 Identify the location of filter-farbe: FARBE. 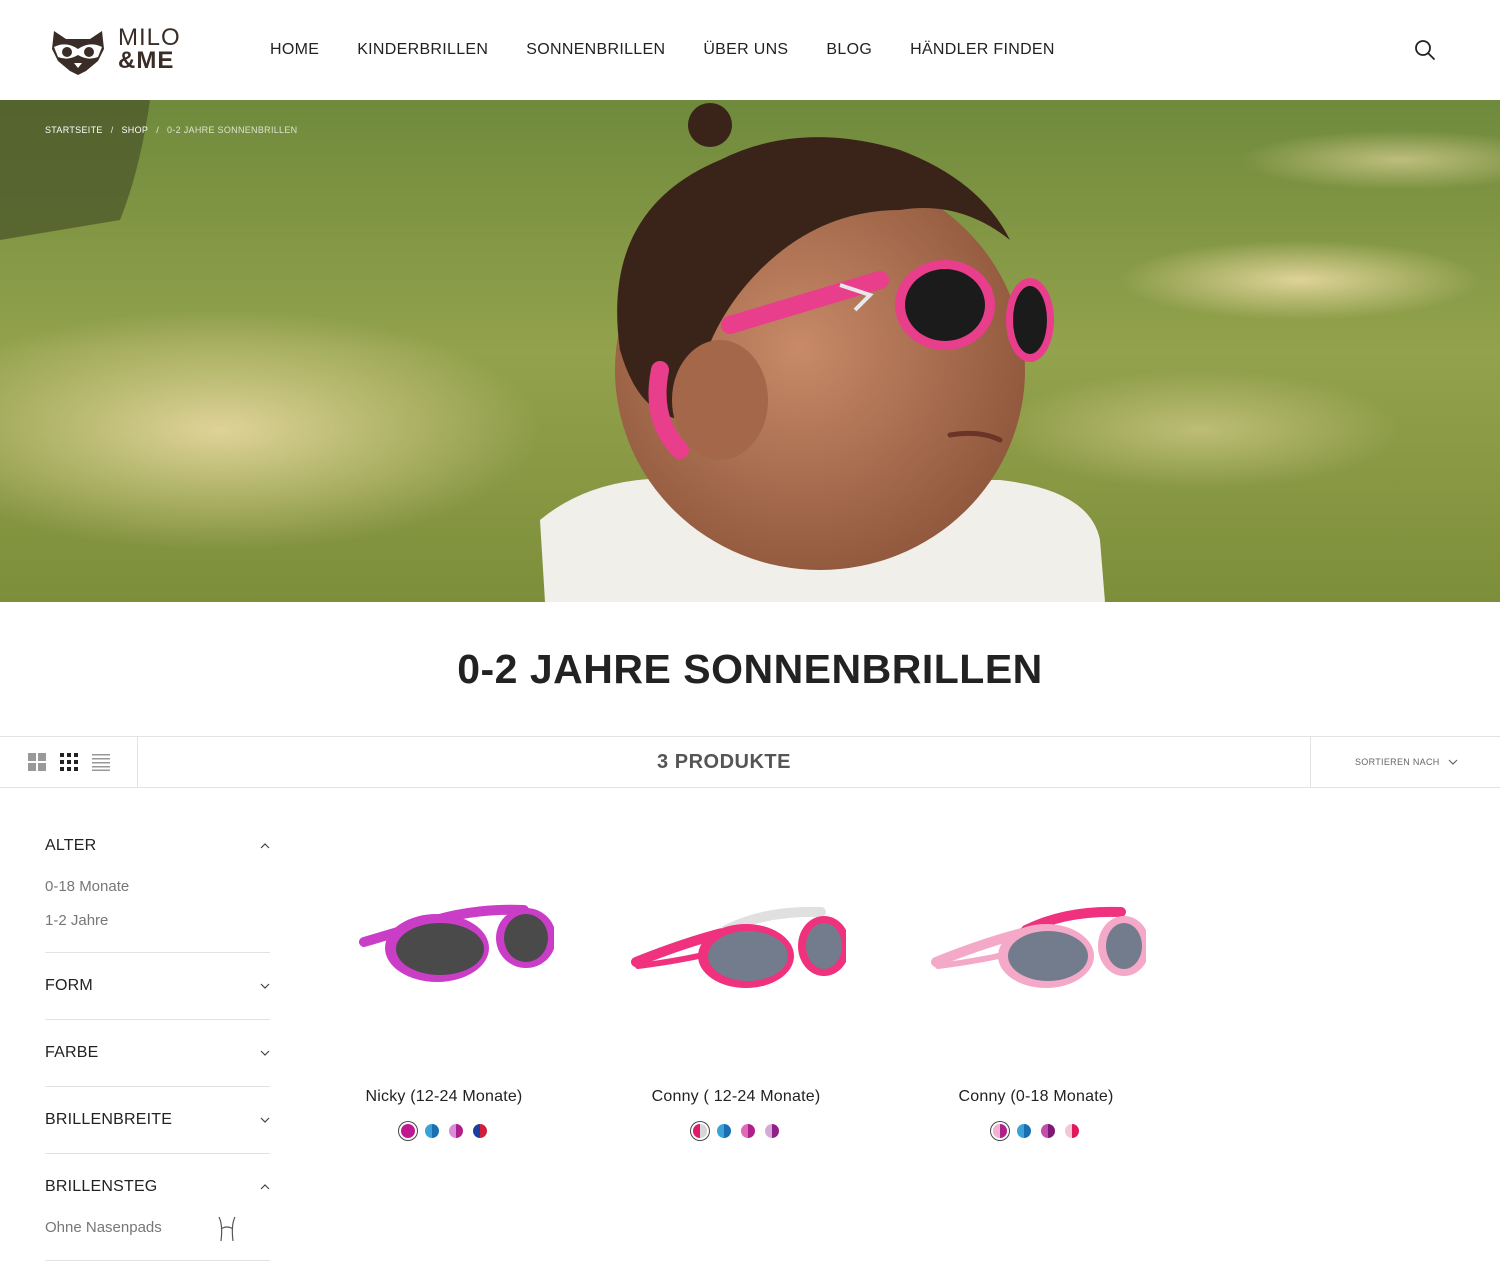
(157, 1053).